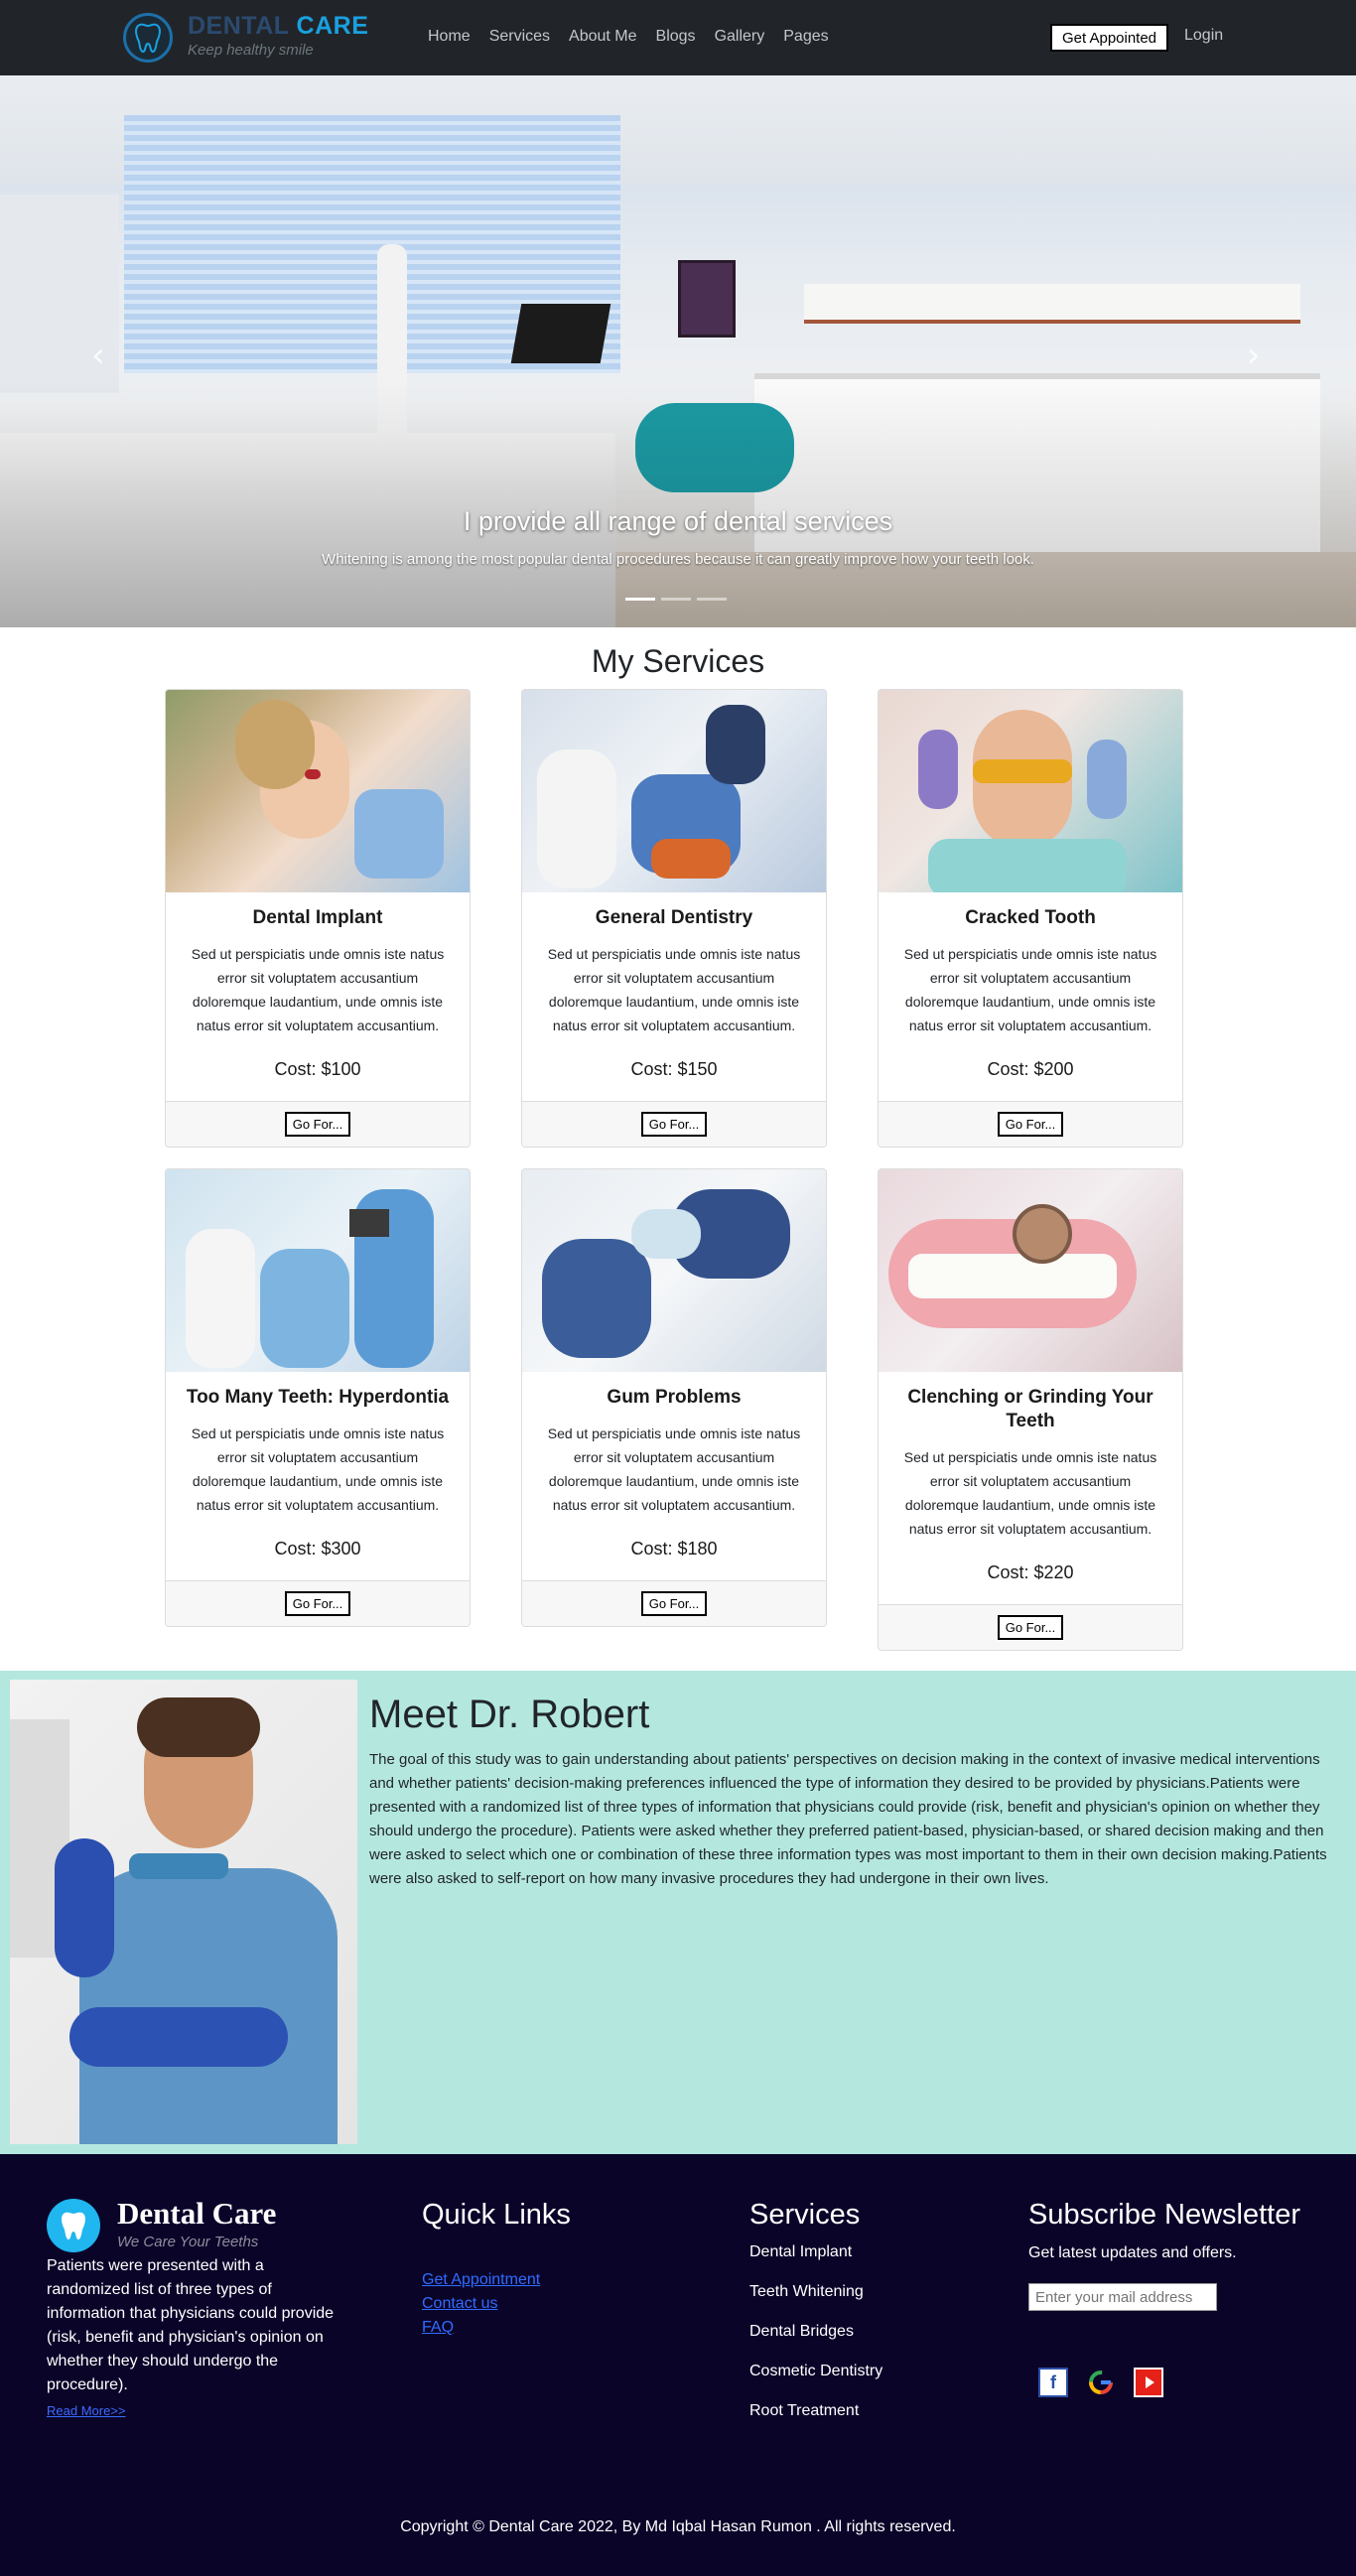 The image size is (1356, 2576). I want to click on service-name: Gum Problems, so click(675, 1397).